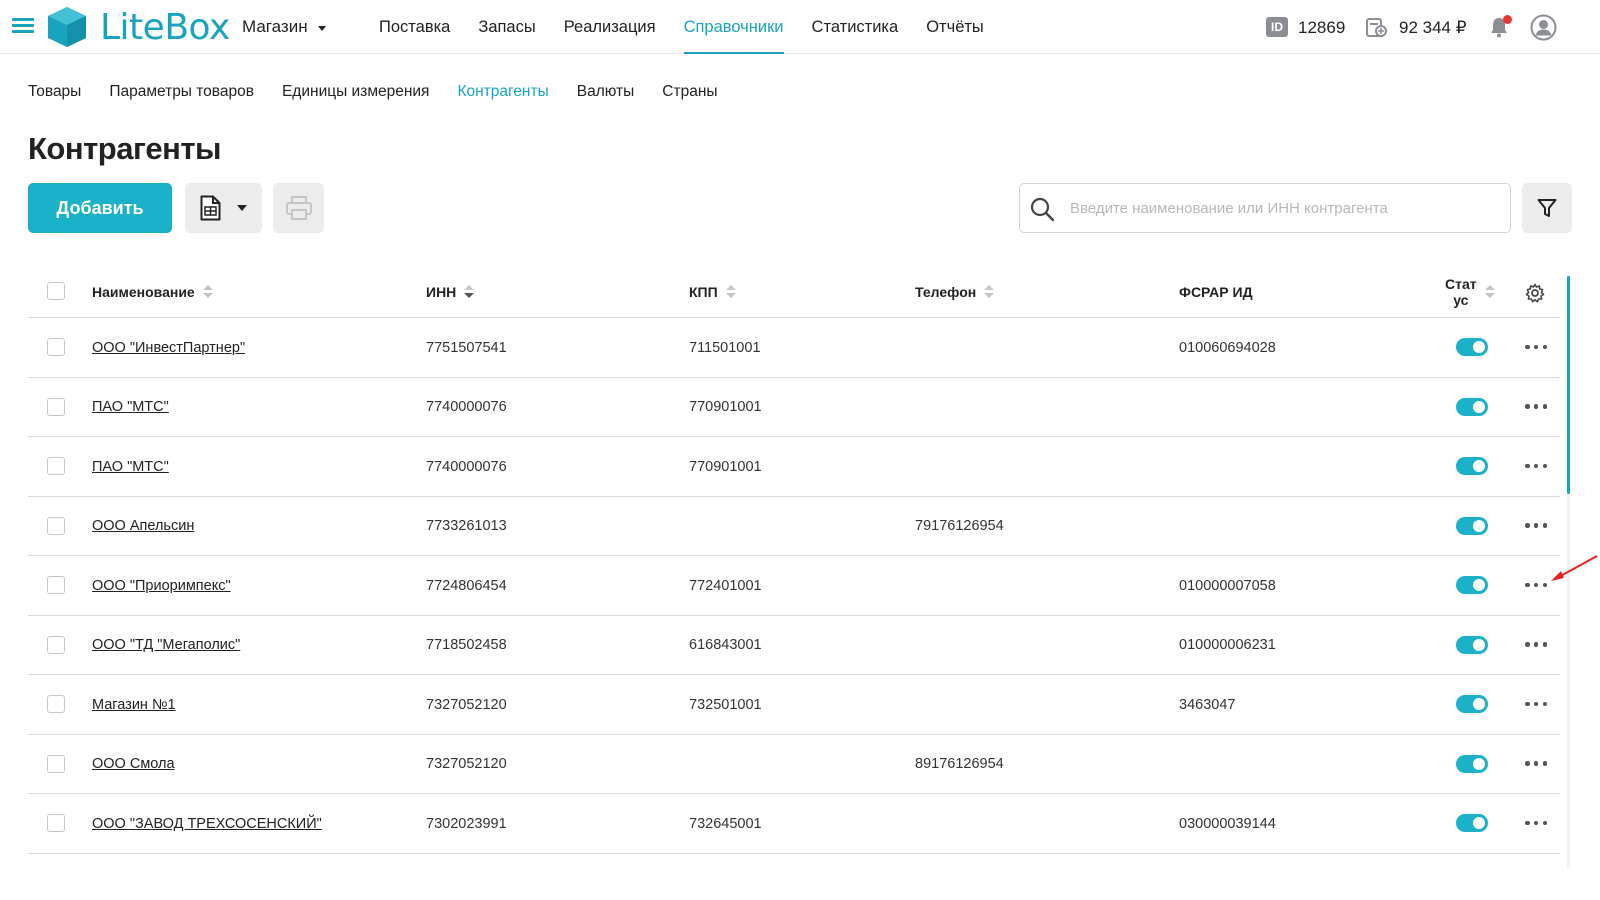 The image size is (1600, 900). What do you see at coordinates (855, 27) in the screenshot?
I see `nav-item-statistics: Статистика` at bounding box center [855, 27].